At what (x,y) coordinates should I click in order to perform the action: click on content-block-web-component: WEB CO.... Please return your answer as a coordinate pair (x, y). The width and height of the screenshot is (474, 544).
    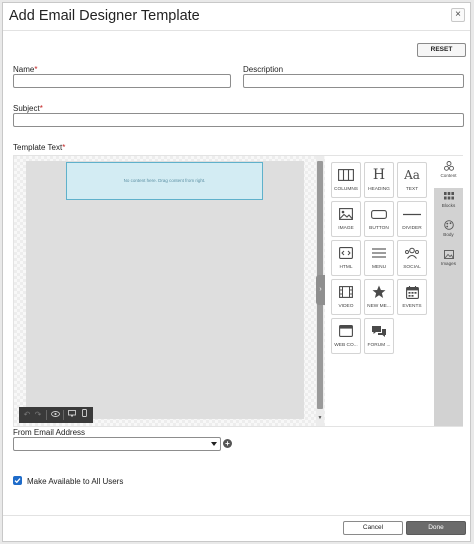
    Looking at the image, I should click on (346, 336).